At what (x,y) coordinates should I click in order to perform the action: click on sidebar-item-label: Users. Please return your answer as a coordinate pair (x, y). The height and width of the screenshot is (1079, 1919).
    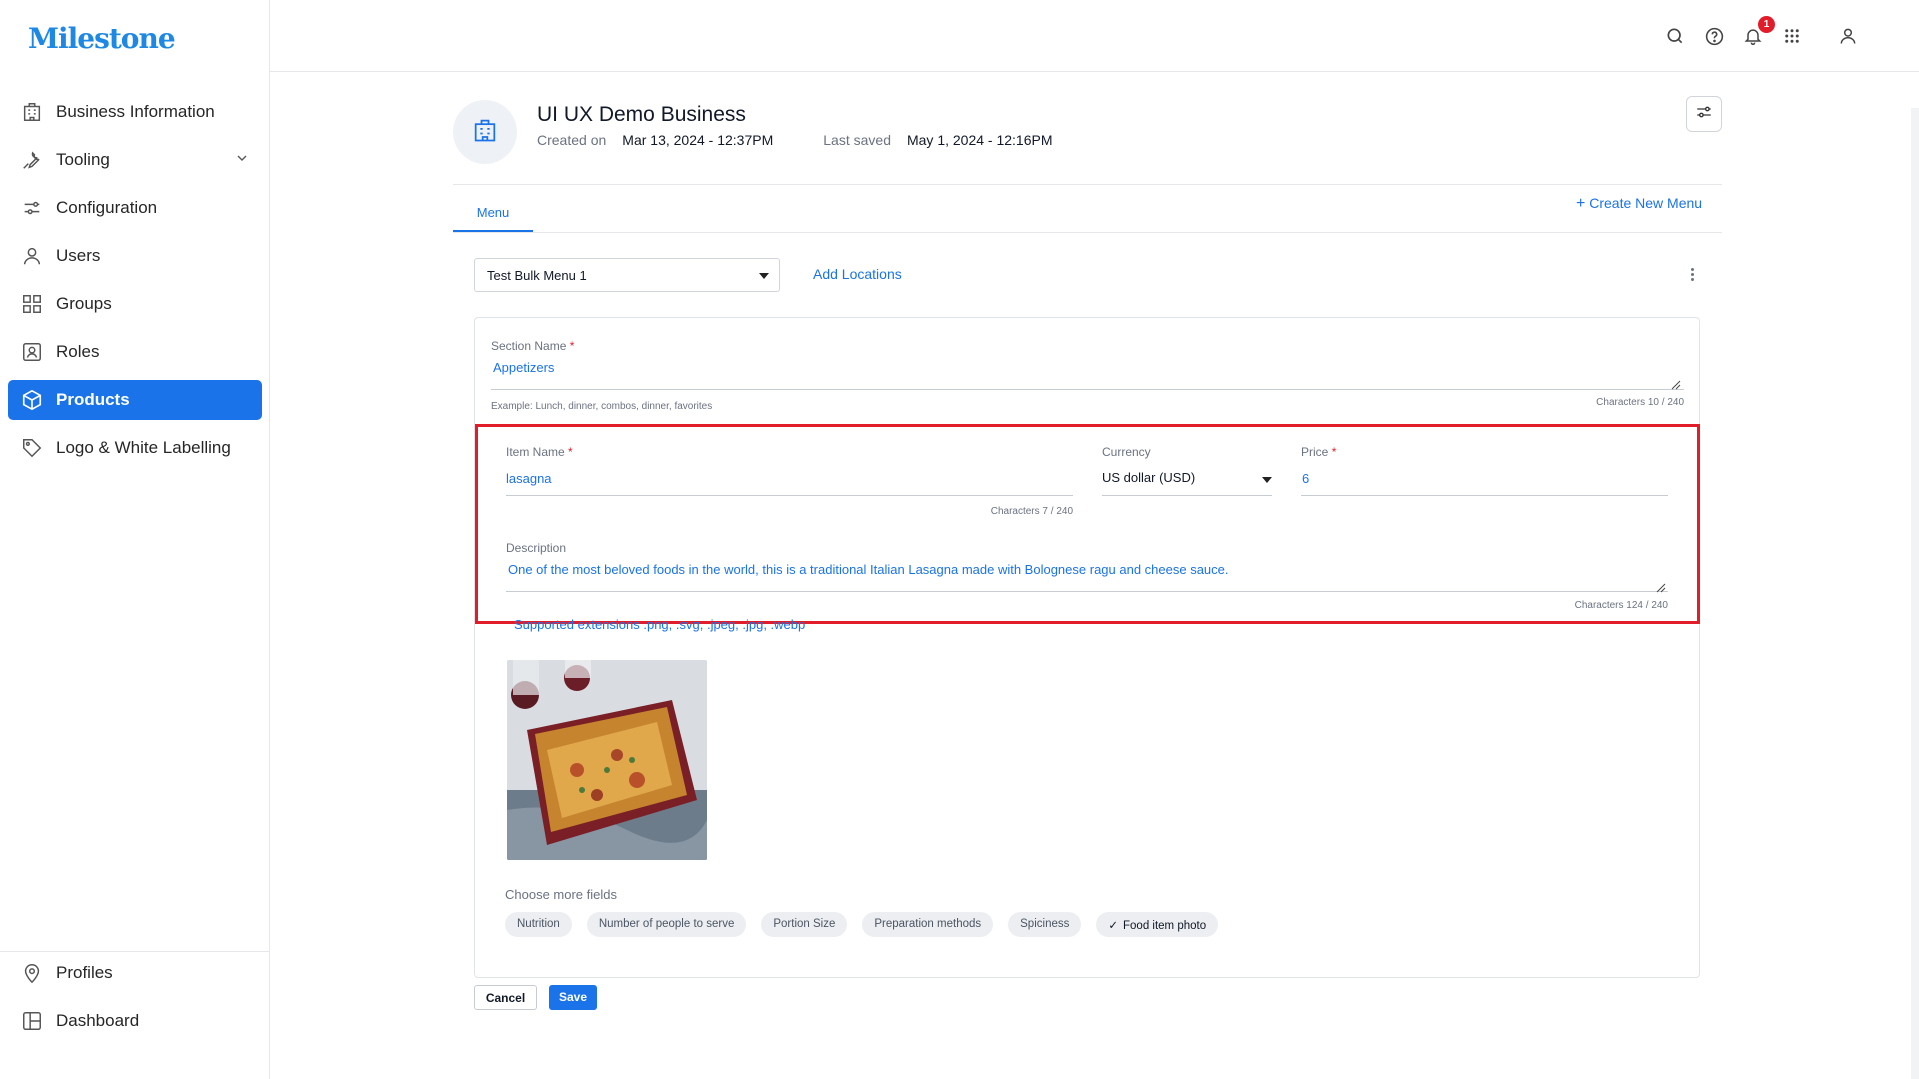
    Looking at the image, I should click on (78, 255).